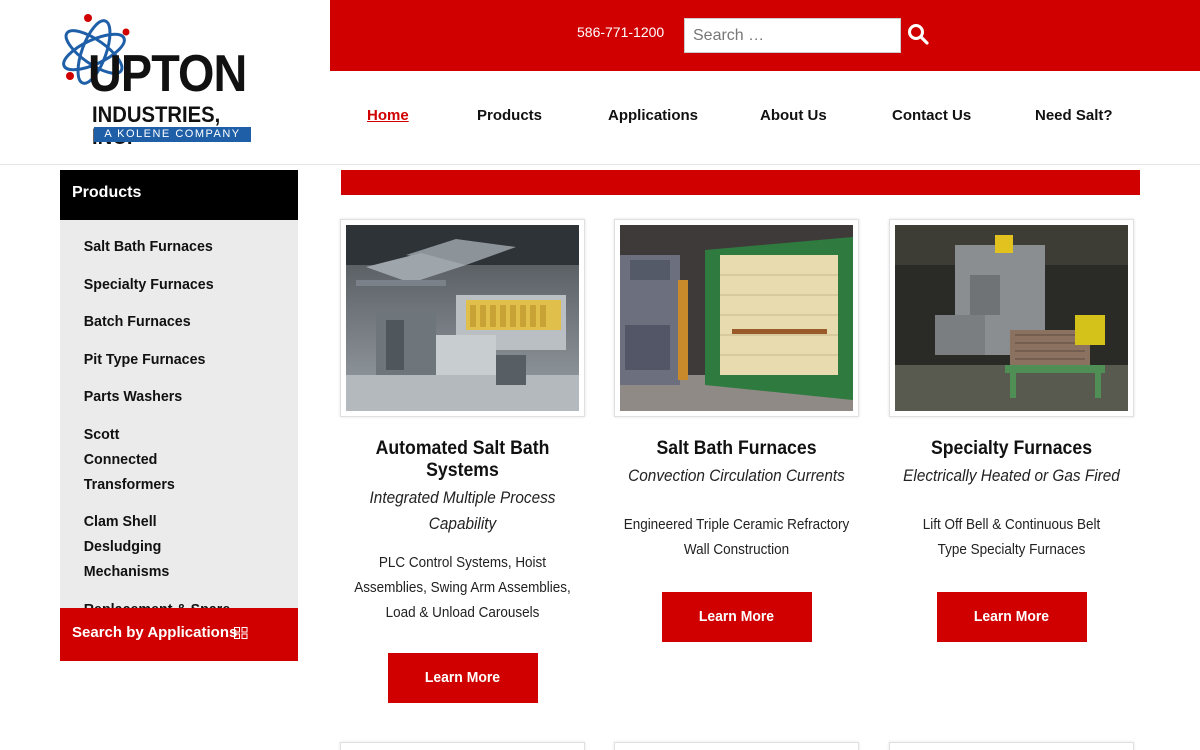 Image resolution: width=1200 pixels, height=750 pixels. I want to click on nav-about-us: About Us, so click(793, 115).